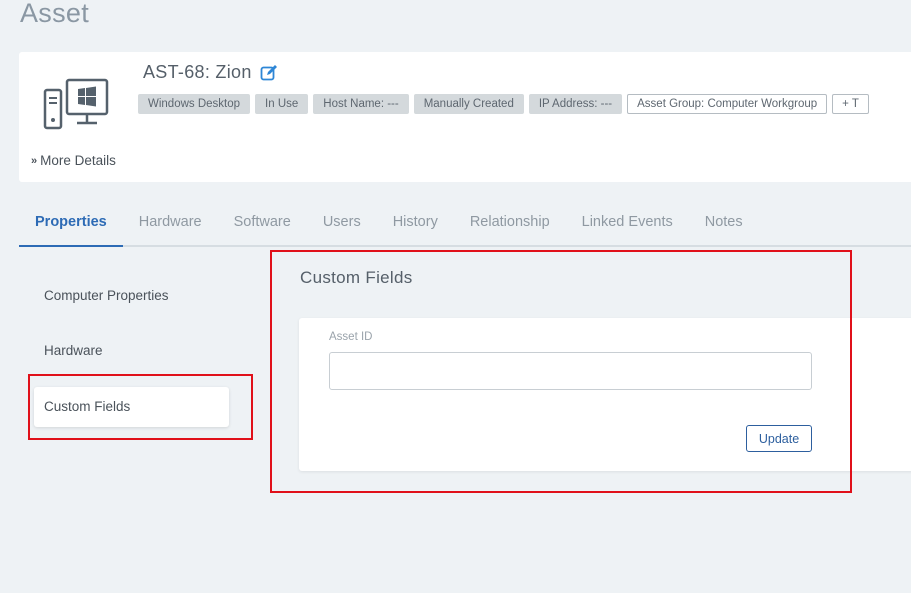 This screenshot has height=593, width=911. I want to click on asset-name-row: AST-68: Zion, so click(210, 72).